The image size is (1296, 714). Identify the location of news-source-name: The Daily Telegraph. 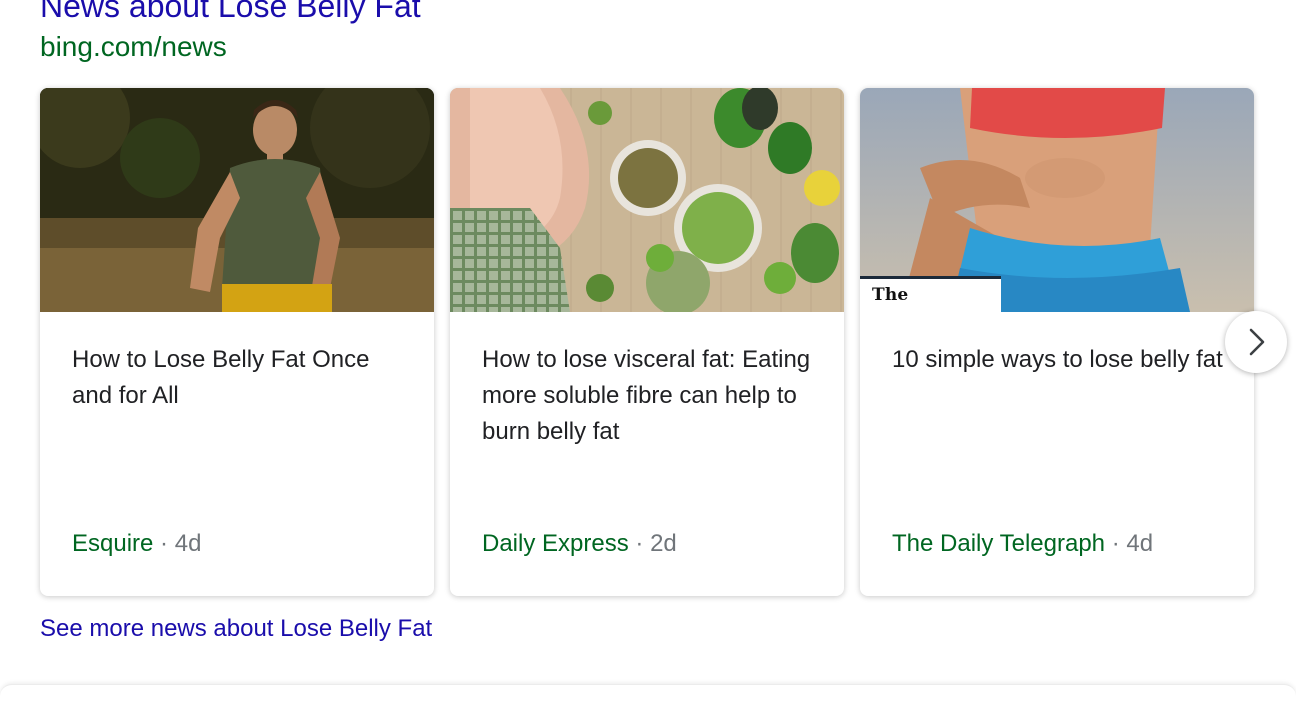
(999, 543).